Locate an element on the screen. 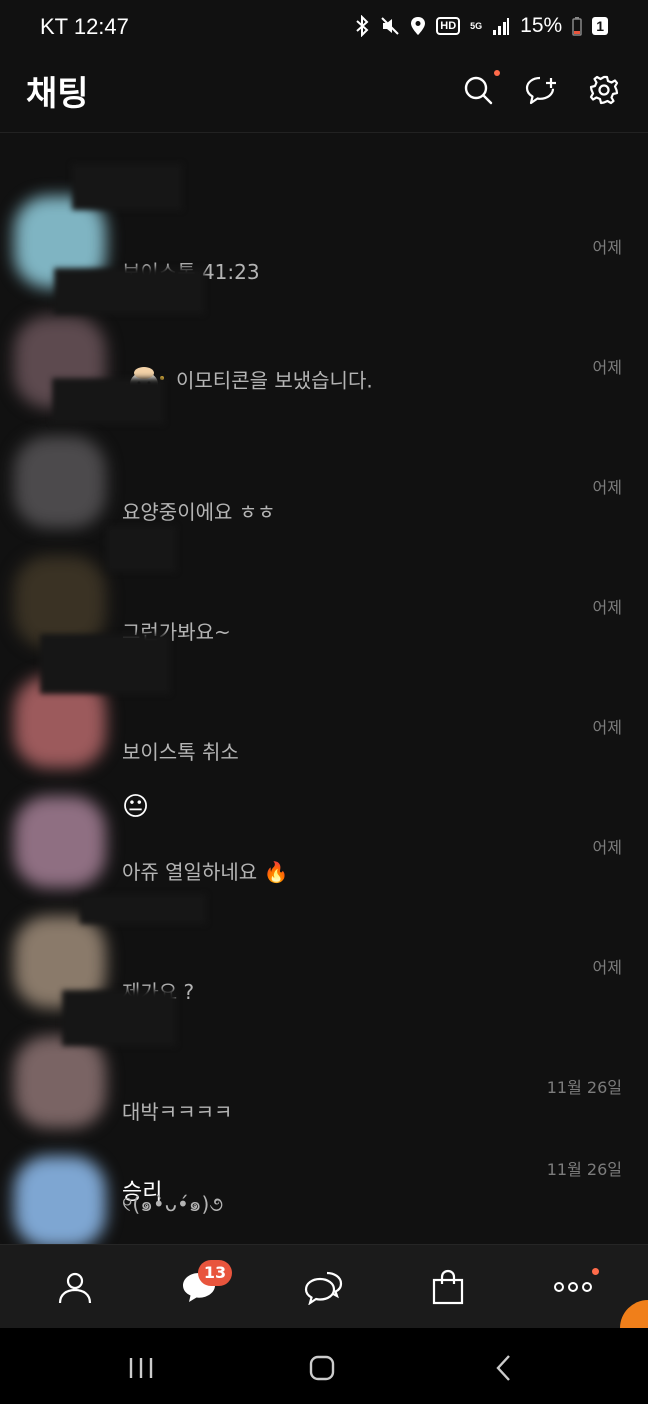 The width and height of the screenshot is (648, 1404). chat-row: 요양중이에요 ㅎㅎ 어제 is located at coordinates (324, 459).